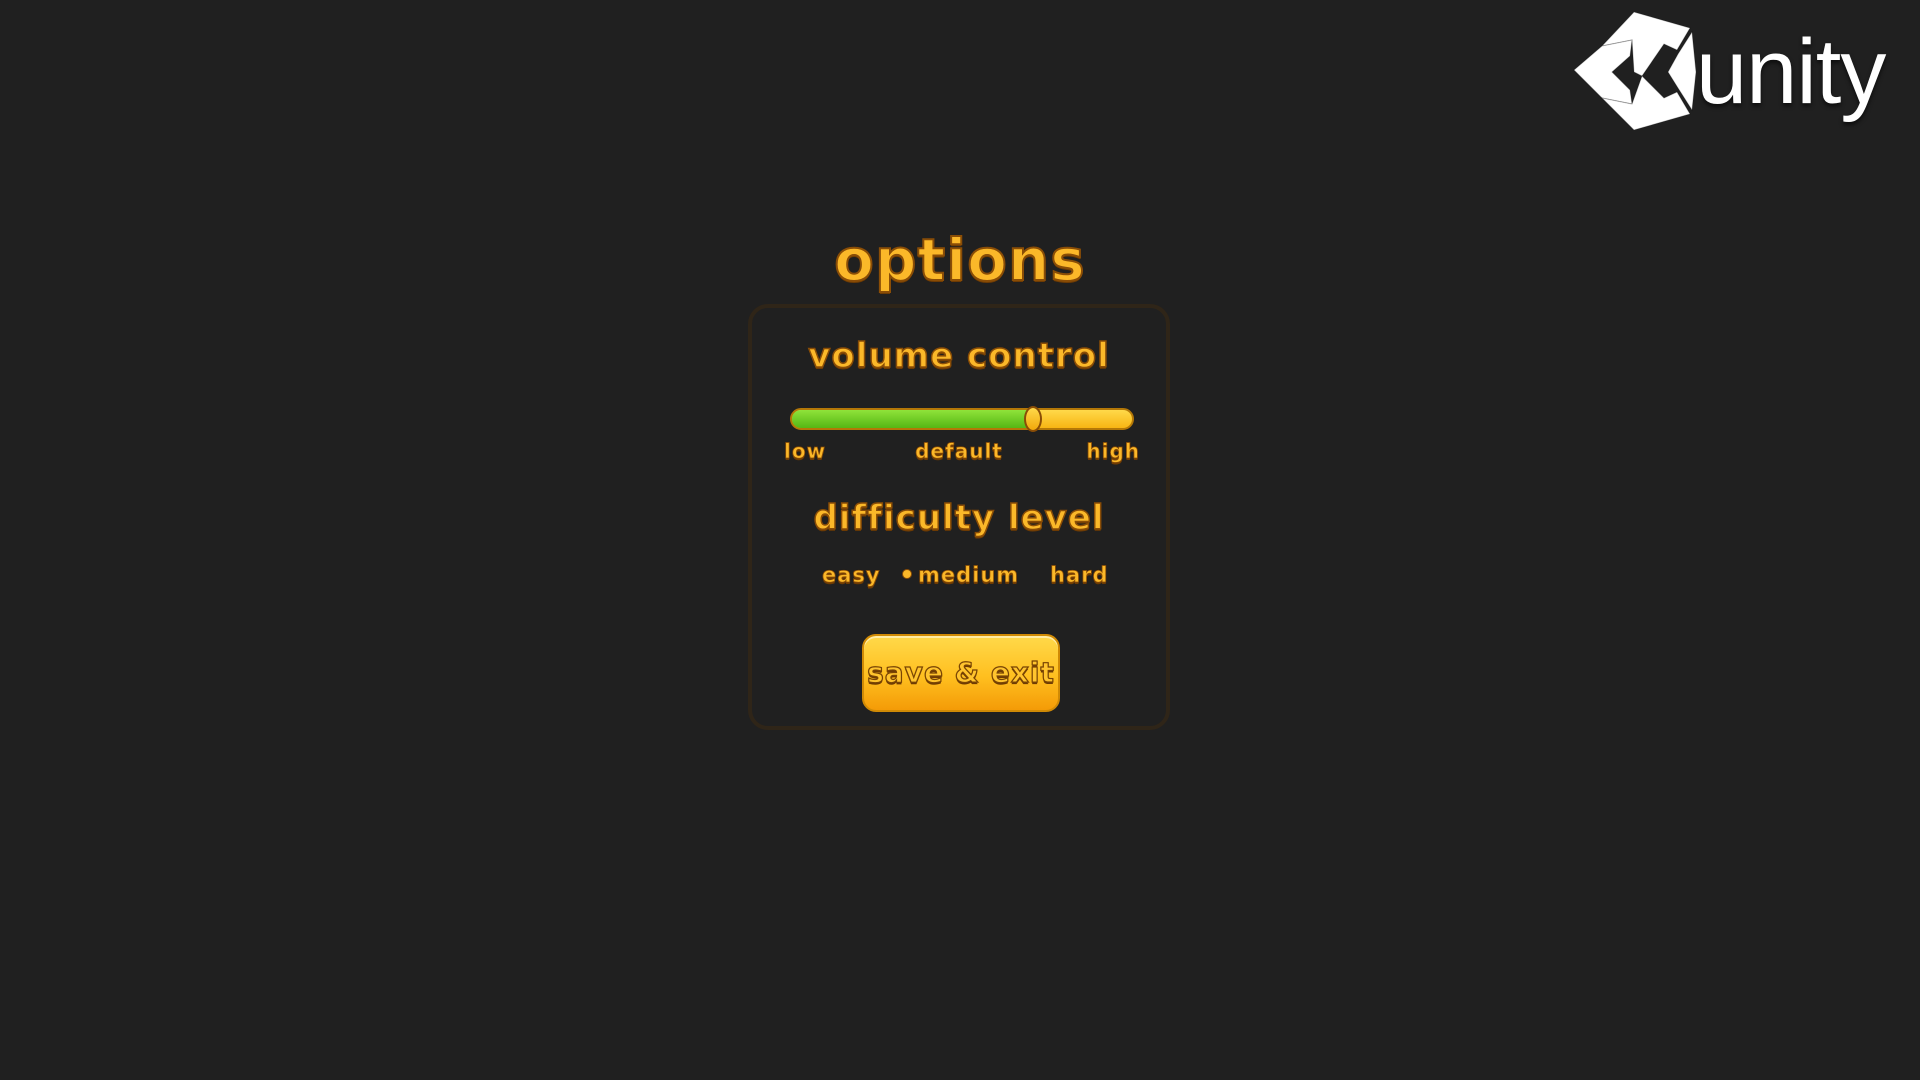 This screenshot has width=1920, height=1080. What do you see at coordinates (1033, 419) in the screenshot?
I see `volume-slider-handle` at bounding box center [1033, 419].